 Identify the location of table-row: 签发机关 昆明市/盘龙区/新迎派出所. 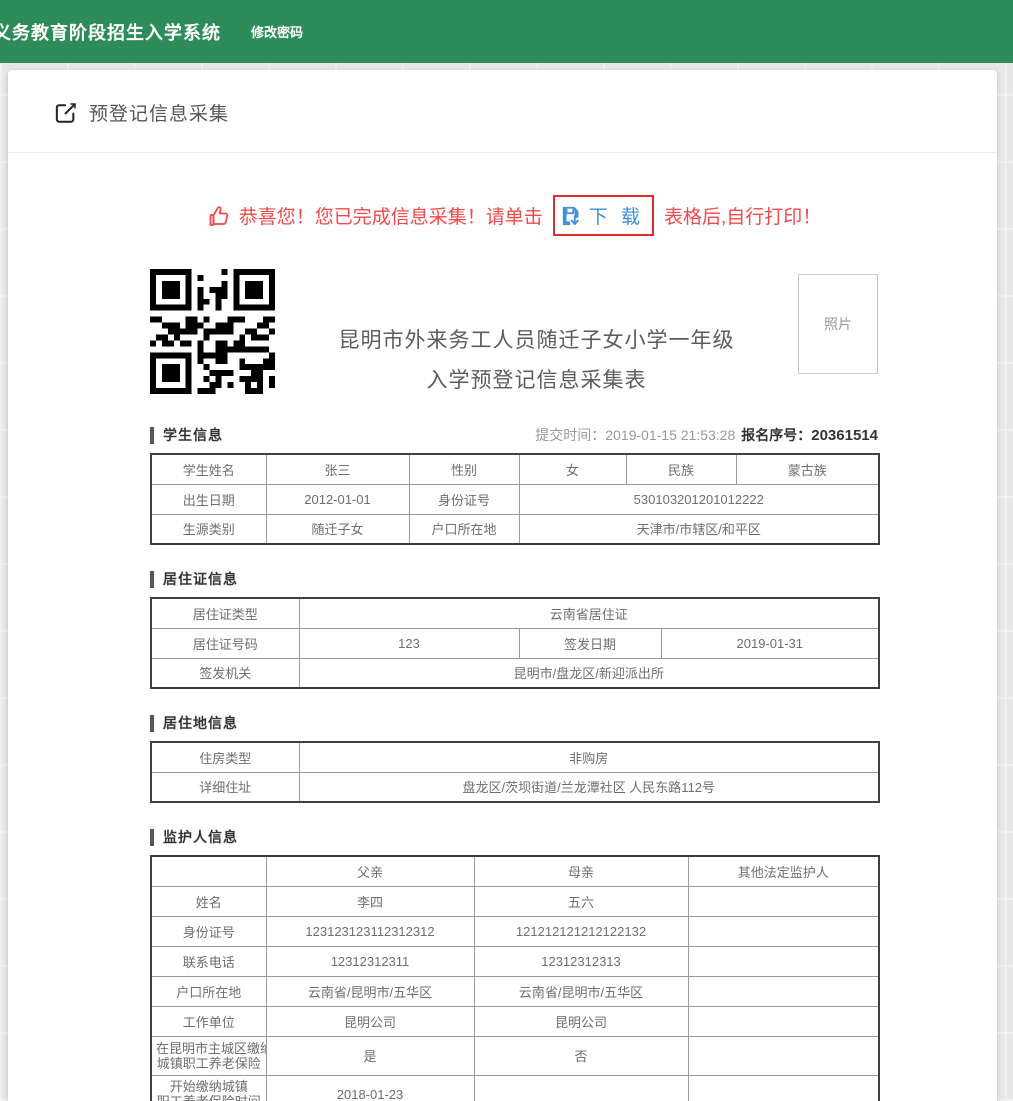
(515, 673).